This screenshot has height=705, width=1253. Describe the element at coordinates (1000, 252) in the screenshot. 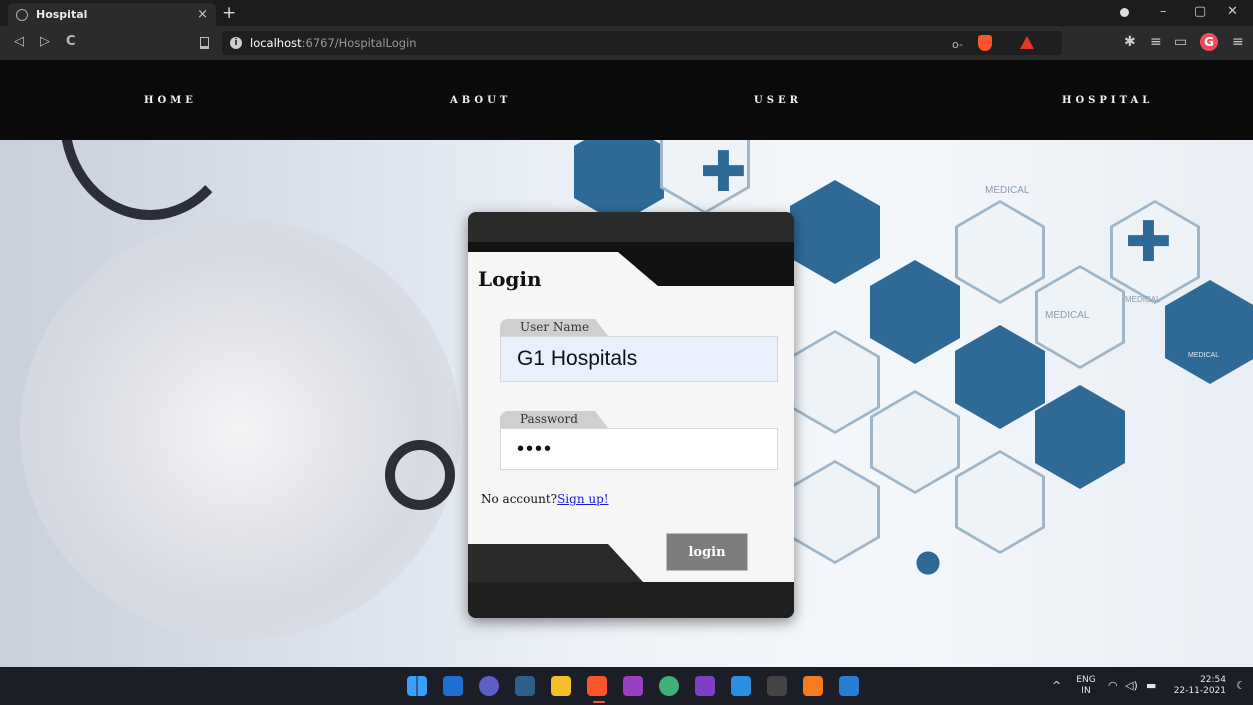

I see `first-aid-hex-icon` at that location.